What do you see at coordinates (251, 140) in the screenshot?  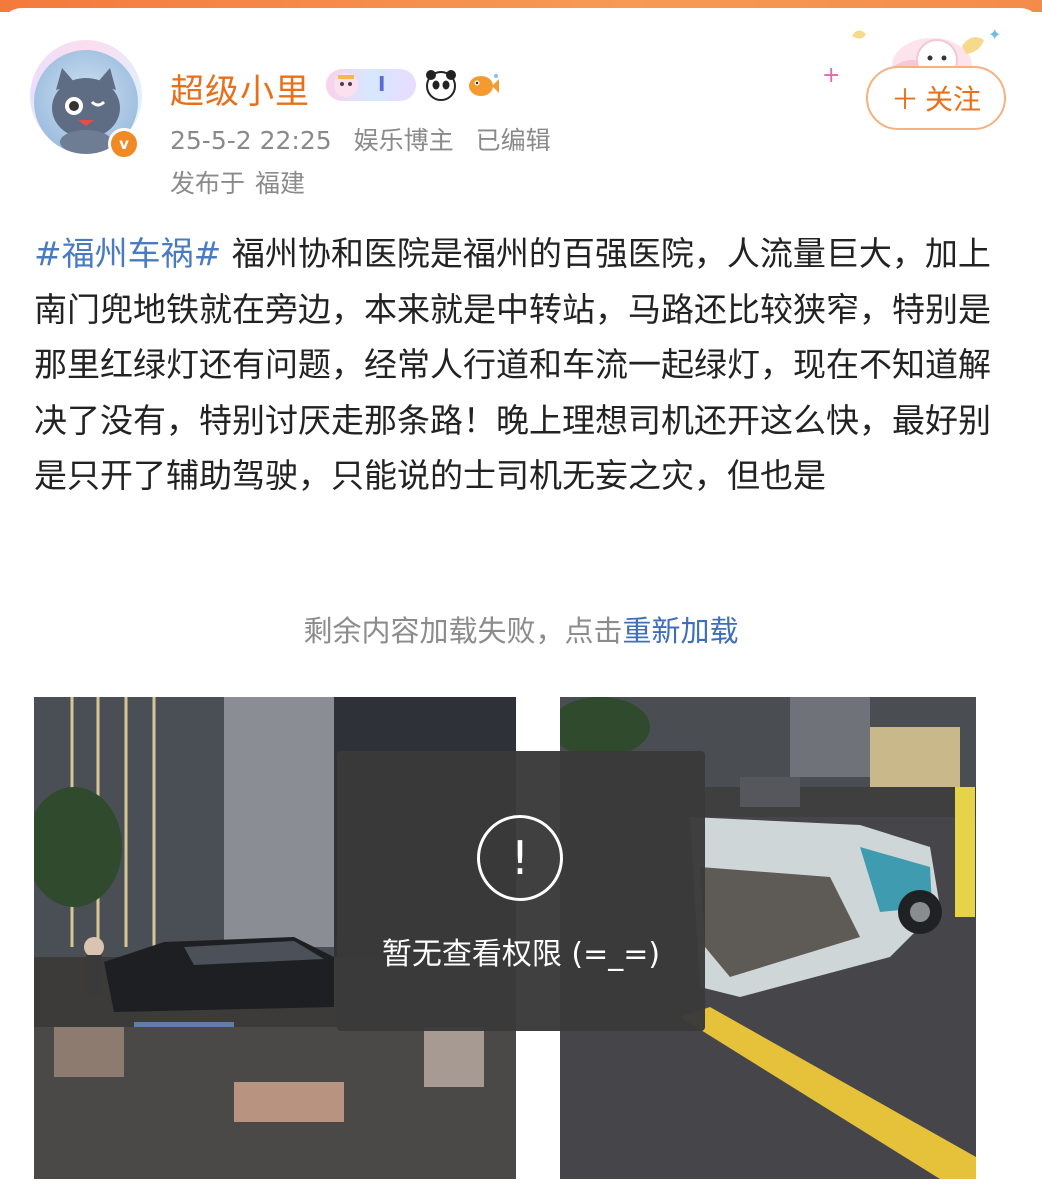 I see `post-date: 25-5-2 22:25` at bounding box center [251, 140].